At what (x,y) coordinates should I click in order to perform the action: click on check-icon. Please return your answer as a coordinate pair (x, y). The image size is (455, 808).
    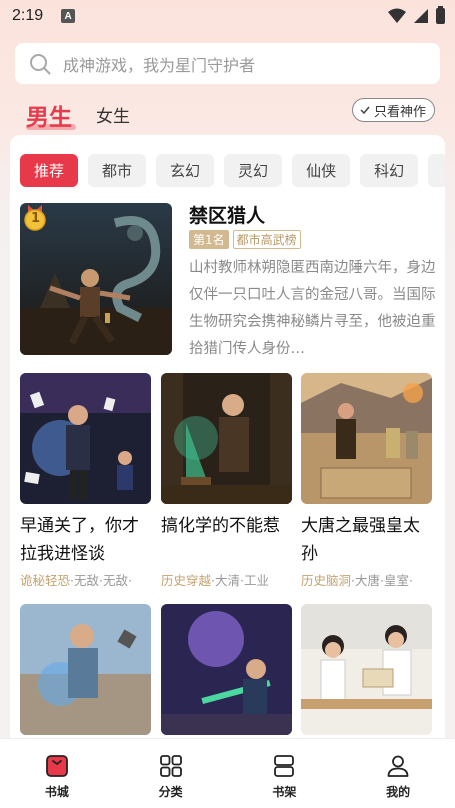
    Looking at the image, I should click on (365, 110).